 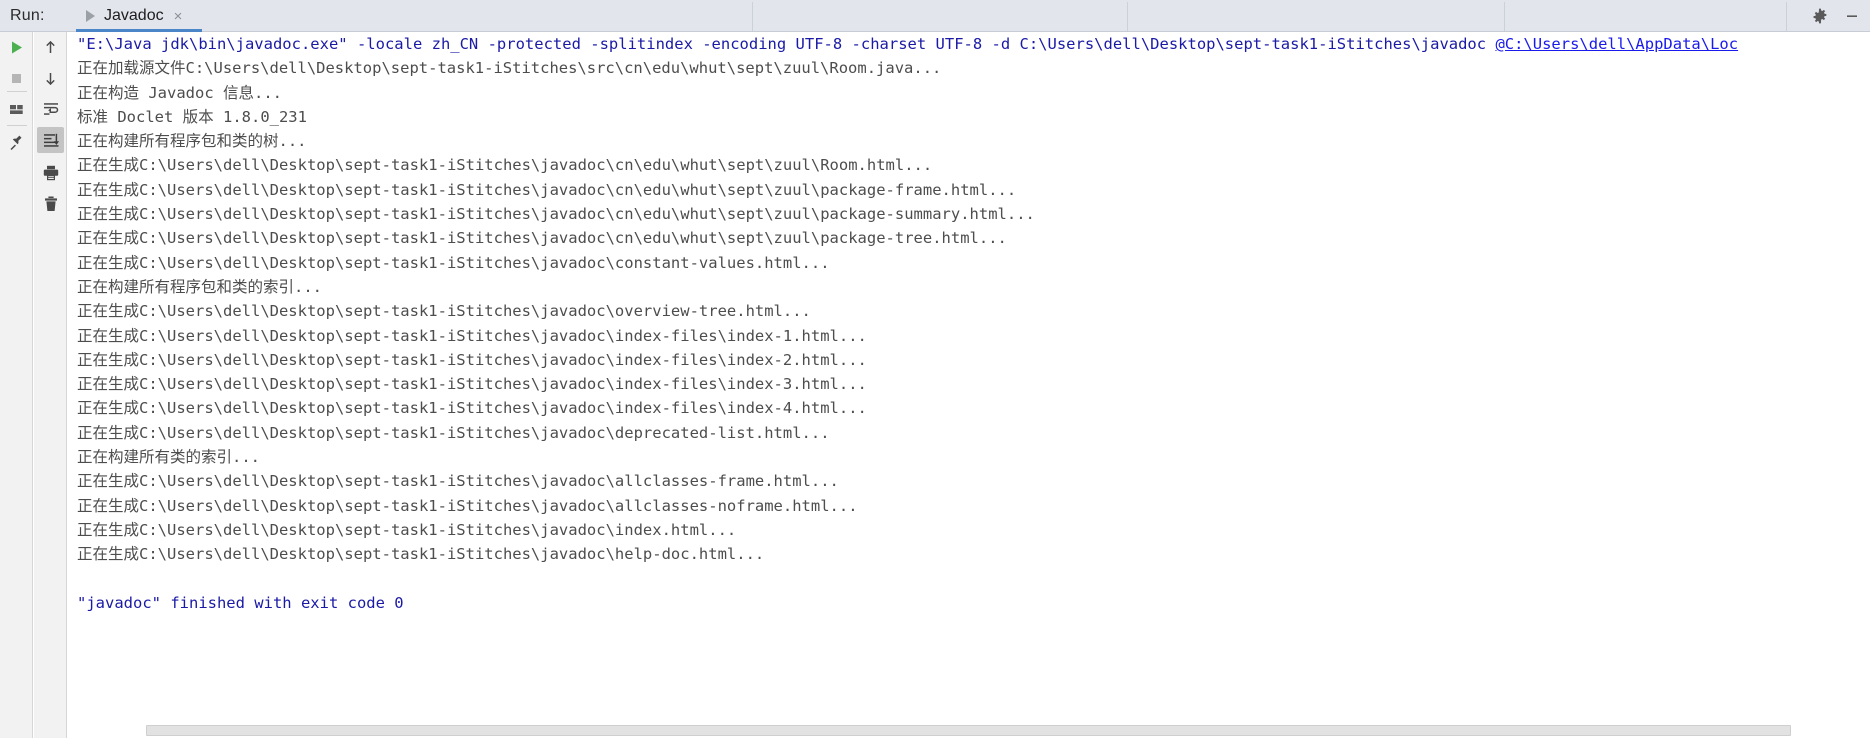 What do you see at coordinates (90, 16) in the screenshot?
I see `play-triangle-icon` at bounding box center [90, 16].